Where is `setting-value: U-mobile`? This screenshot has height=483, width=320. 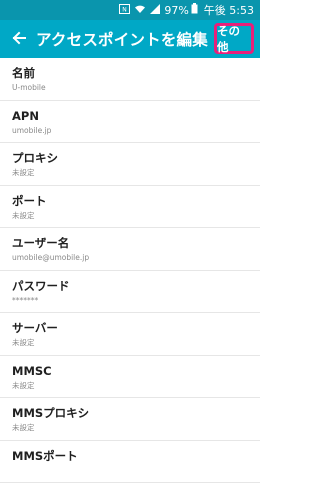 setting-value: U-mobile is located at coordinates (136, 87).